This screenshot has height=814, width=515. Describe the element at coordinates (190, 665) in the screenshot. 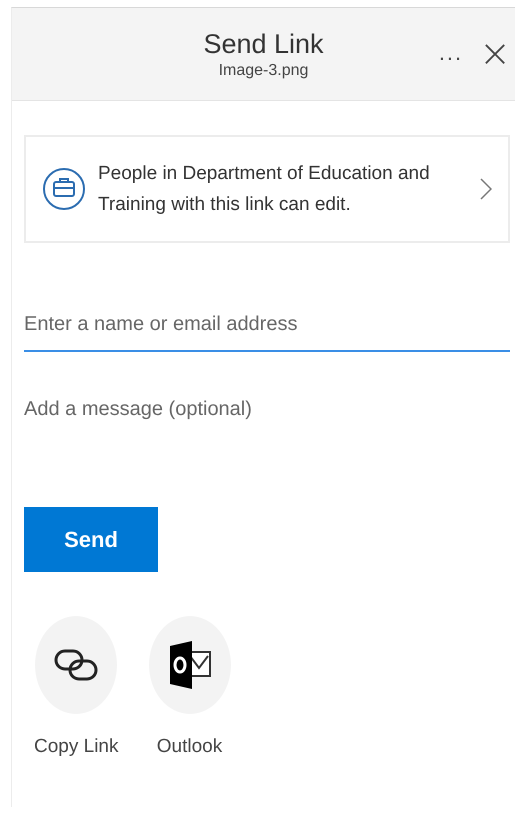

I see `mail-app-icon` at that location.